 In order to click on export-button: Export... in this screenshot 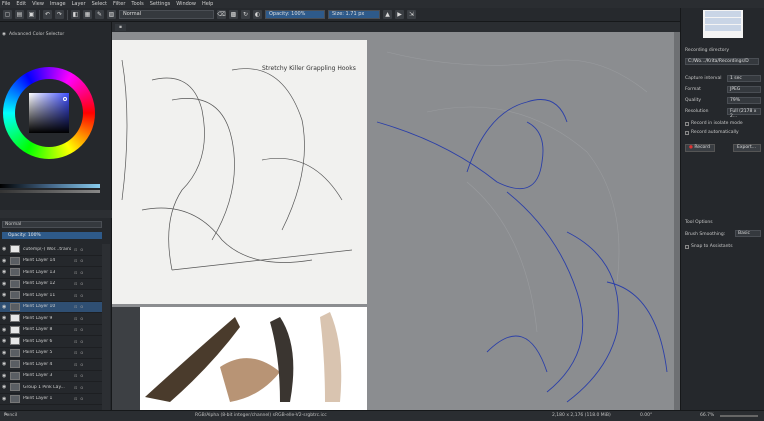, I will do `click(747, 148)`.